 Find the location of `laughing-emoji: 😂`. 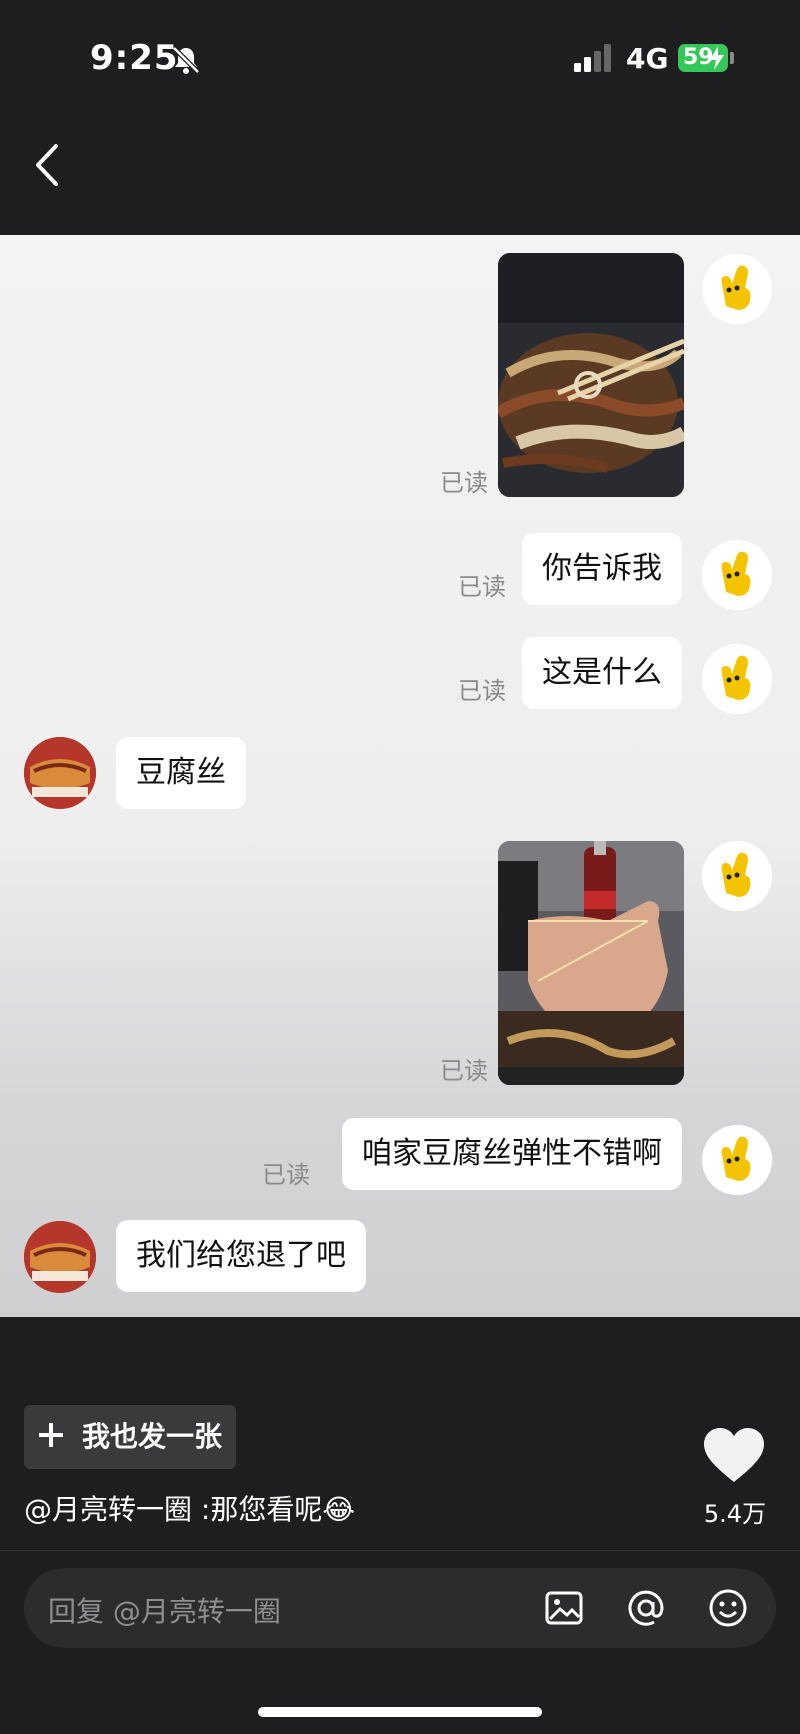

laughing-emoji: 😂 is located at coordinates (339, 1509).